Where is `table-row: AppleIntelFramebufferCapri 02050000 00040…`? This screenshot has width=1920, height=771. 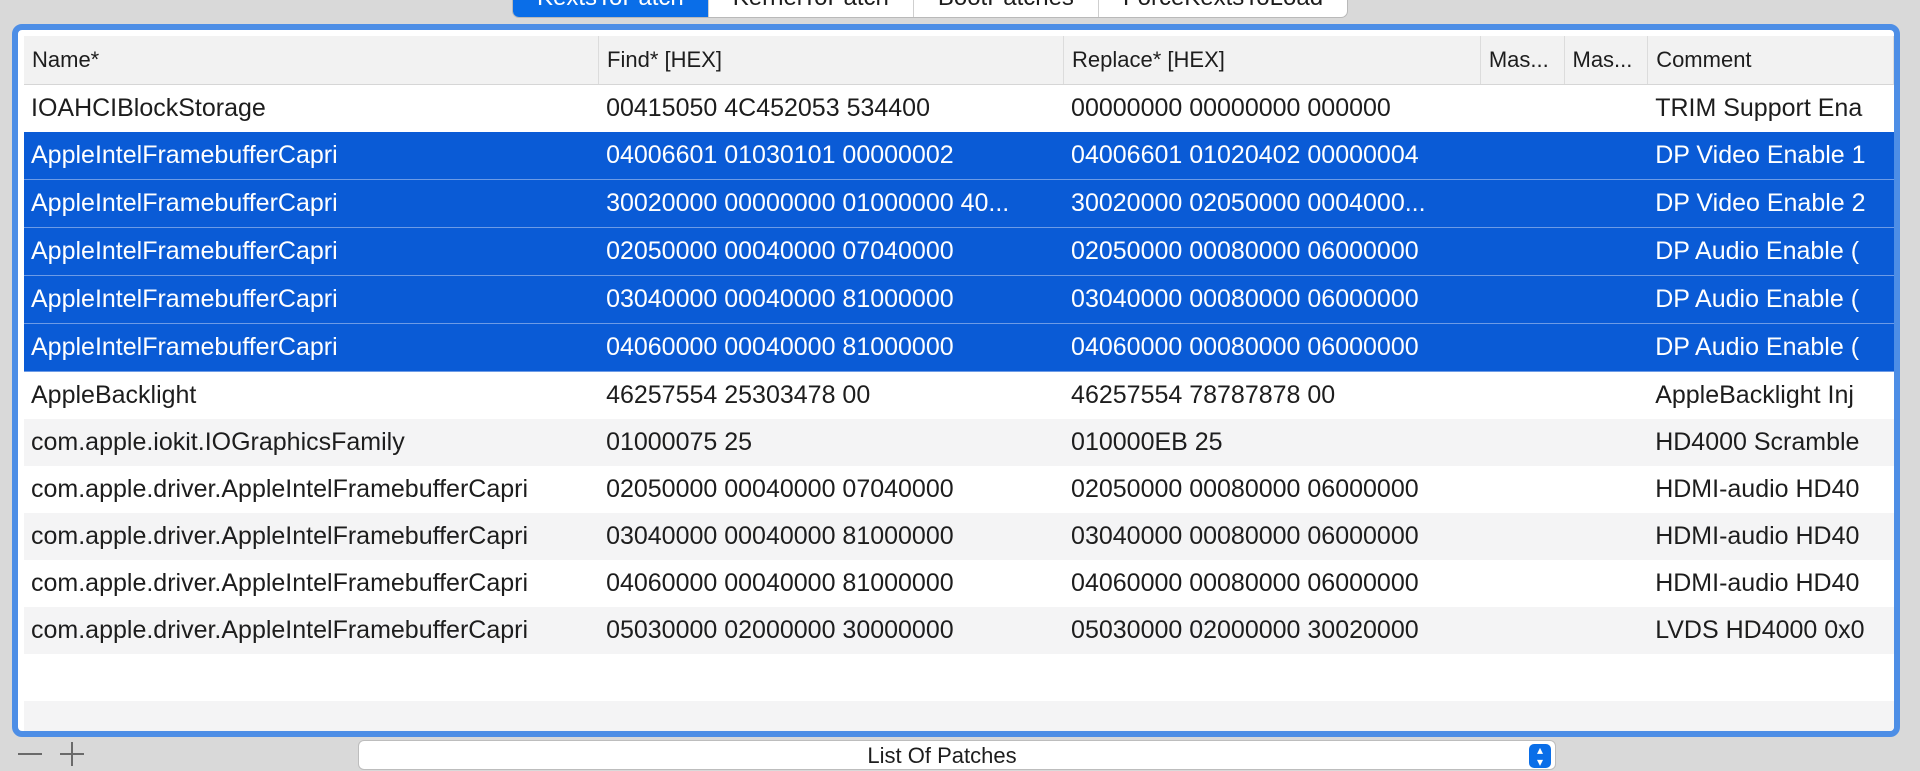
table-row: AppleIntelFramebufferCapri 02050000 00040… is located at coordinates (959, 252).